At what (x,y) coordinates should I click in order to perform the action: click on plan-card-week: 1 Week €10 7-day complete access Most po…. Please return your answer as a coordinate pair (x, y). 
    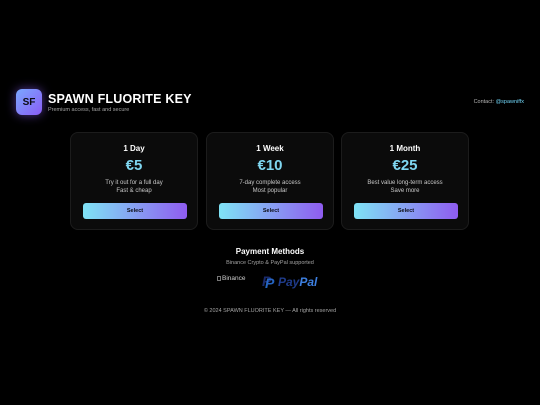
    Looking at the image, I should click on (270, 181).